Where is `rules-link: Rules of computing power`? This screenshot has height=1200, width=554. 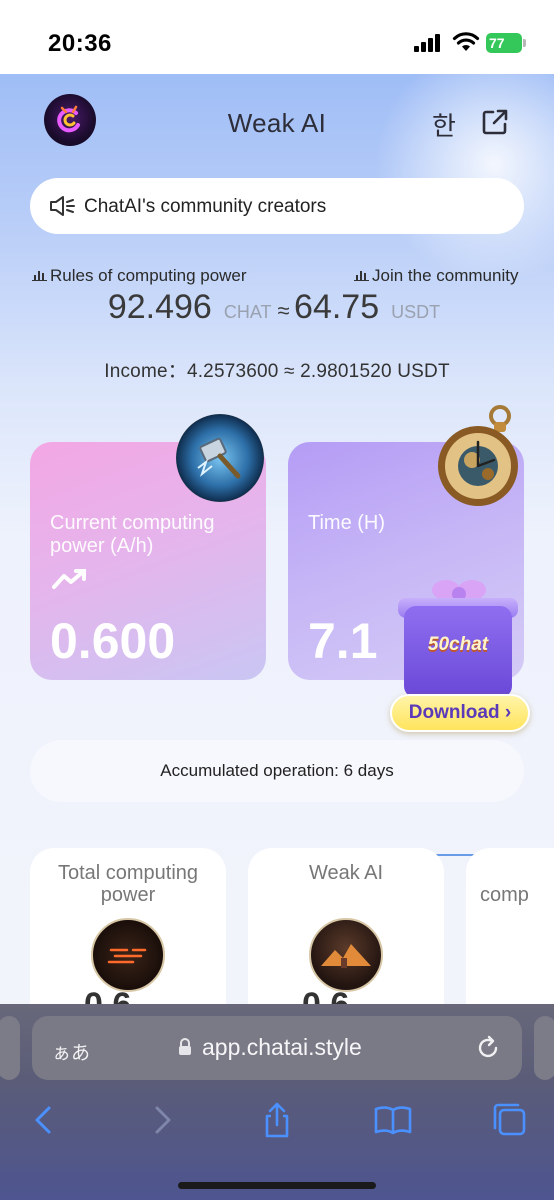 rules-link: Rules of computing power is located at coordinates (139, 276).